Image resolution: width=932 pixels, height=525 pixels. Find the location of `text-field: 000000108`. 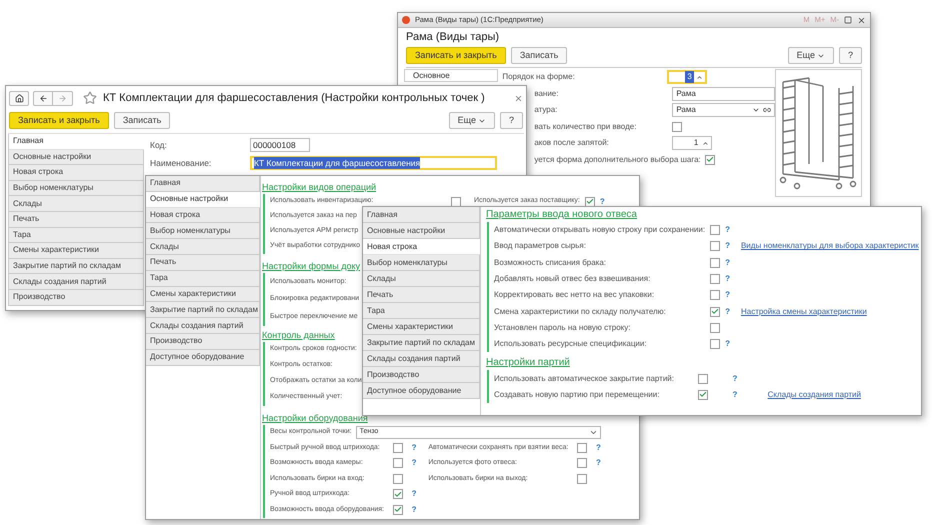

text-field: 000000108 is located at coordinates (280, 145).